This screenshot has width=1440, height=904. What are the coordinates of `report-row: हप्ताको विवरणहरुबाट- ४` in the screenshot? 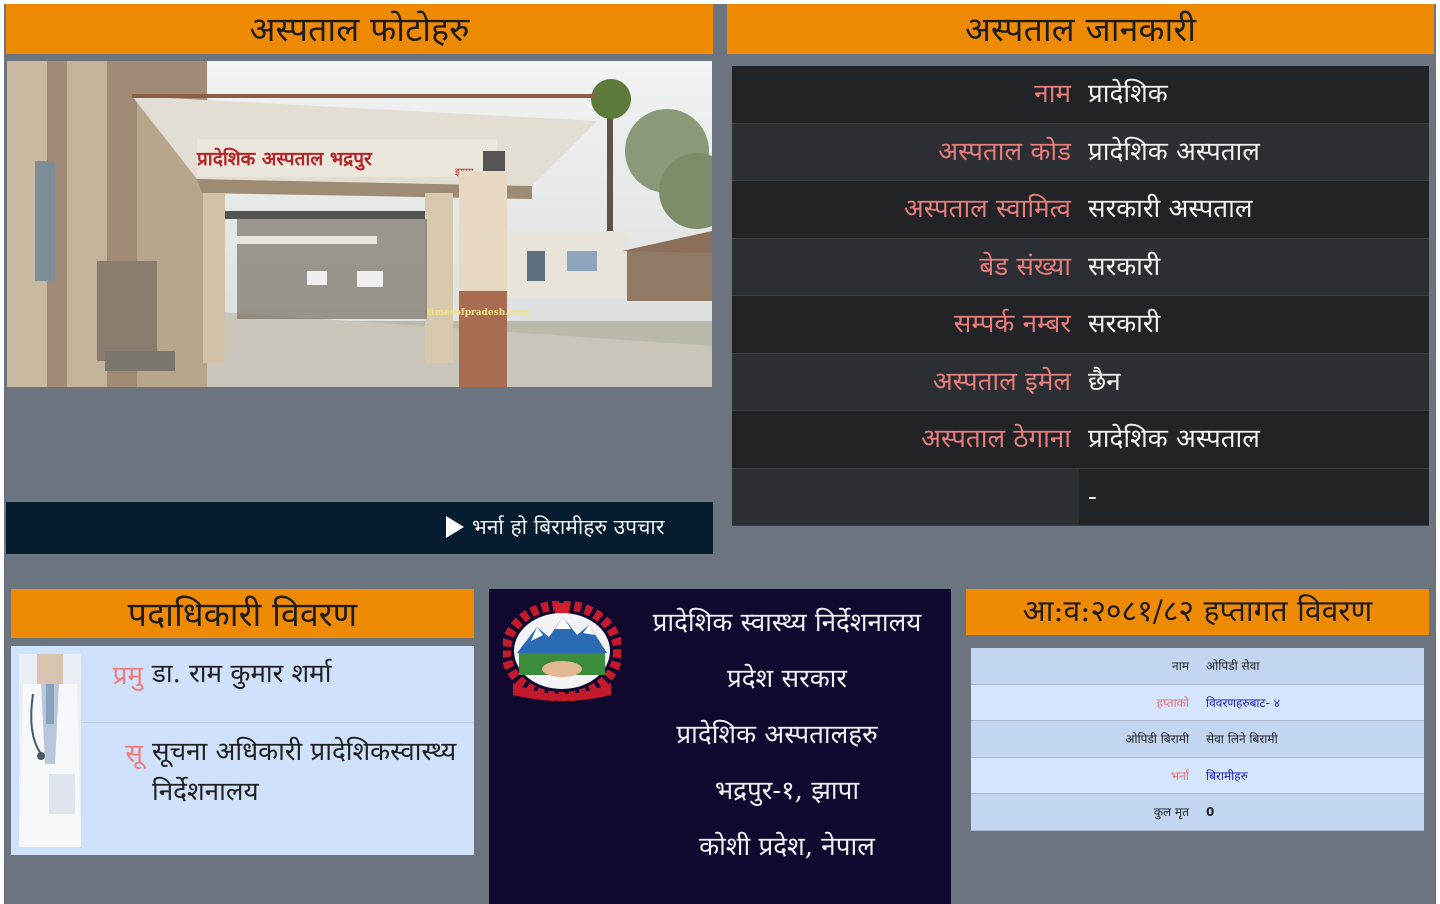 It's located at (1197, 702).